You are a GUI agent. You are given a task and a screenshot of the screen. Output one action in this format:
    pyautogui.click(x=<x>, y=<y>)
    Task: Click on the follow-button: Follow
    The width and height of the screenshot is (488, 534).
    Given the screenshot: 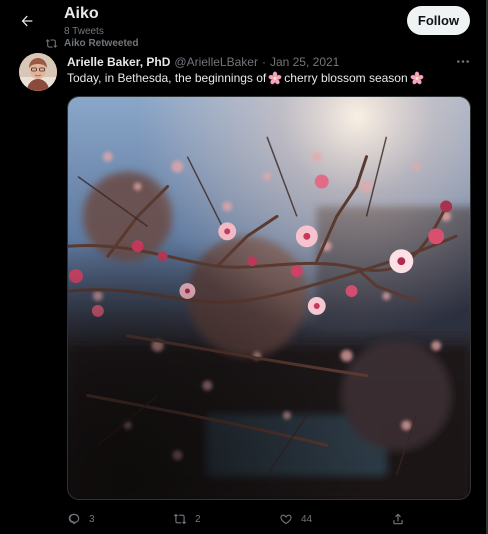 What is the action you would take?
    pyautogui.click(x=438, y=20)
    